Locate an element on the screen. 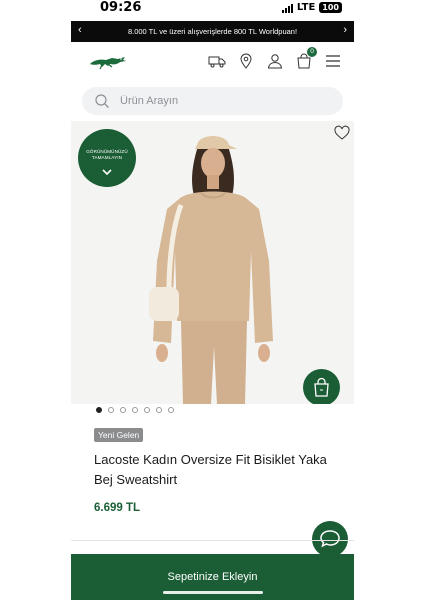 This screenshot has height=600, width=424. status-right: LTE 100 is located at coordinates (311, 7).